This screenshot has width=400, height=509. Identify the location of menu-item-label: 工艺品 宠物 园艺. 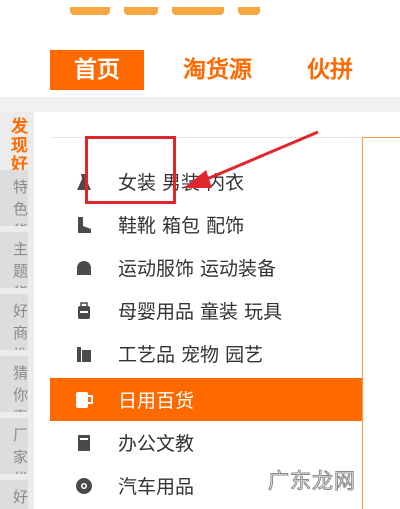
(191, 355).